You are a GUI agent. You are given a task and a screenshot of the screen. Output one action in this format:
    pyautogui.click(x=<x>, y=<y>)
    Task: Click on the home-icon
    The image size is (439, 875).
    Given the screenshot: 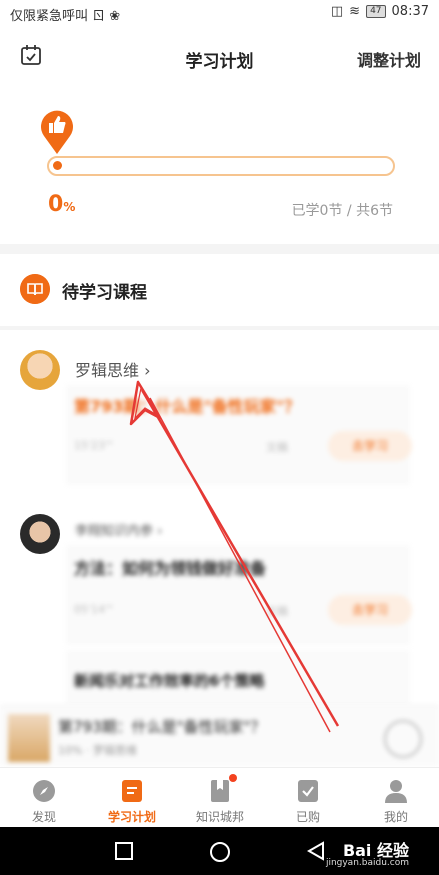 What is the action you would take?
    pyautogui.click(x=220, y=852)
    